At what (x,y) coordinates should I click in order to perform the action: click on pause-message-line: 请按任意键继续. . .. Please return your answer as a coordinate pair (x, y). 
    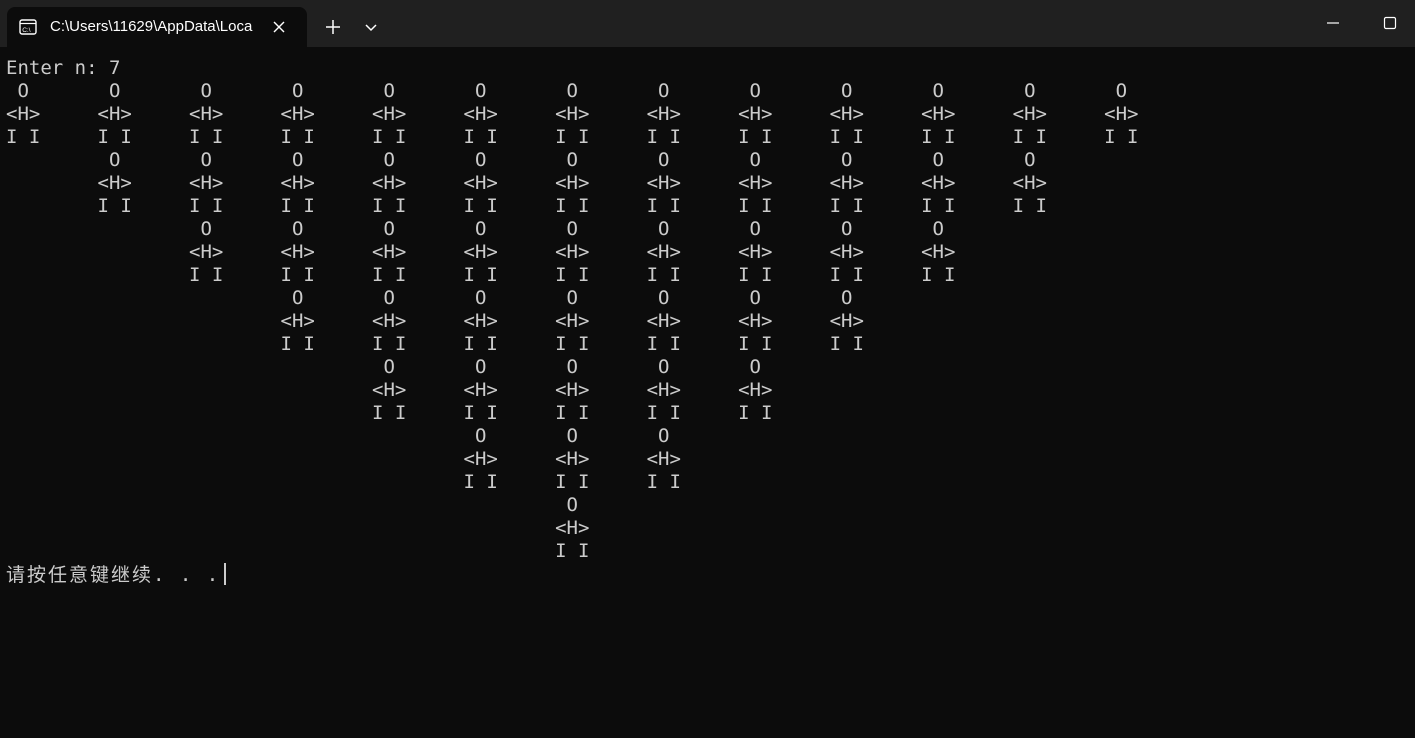
    Looking at the image, I should click on (116, 575).